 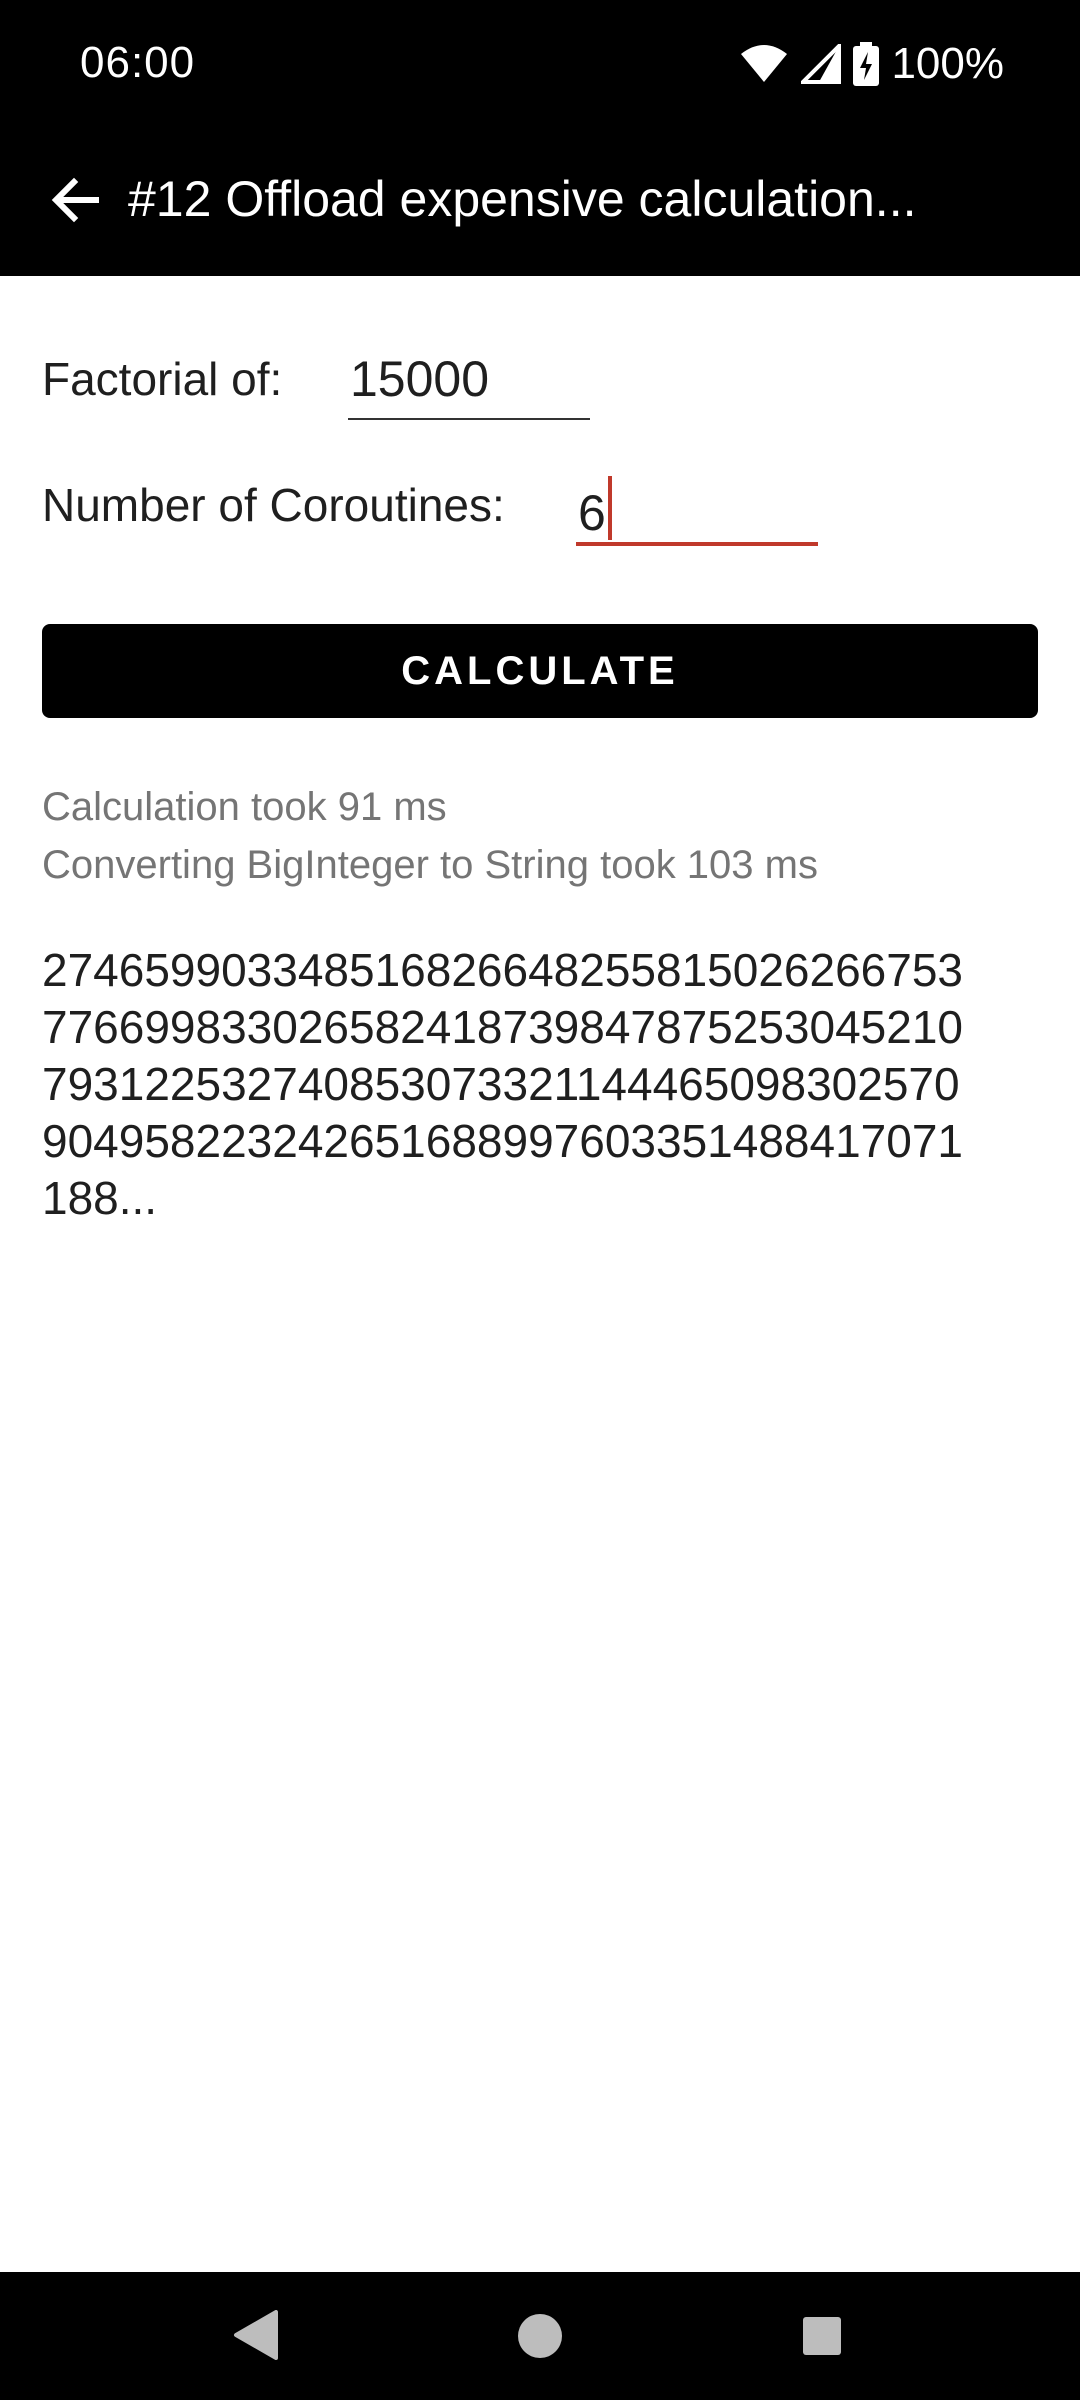 I want to click on coroutines-label: Number of Coroutines:, so click(x=273, y=505).